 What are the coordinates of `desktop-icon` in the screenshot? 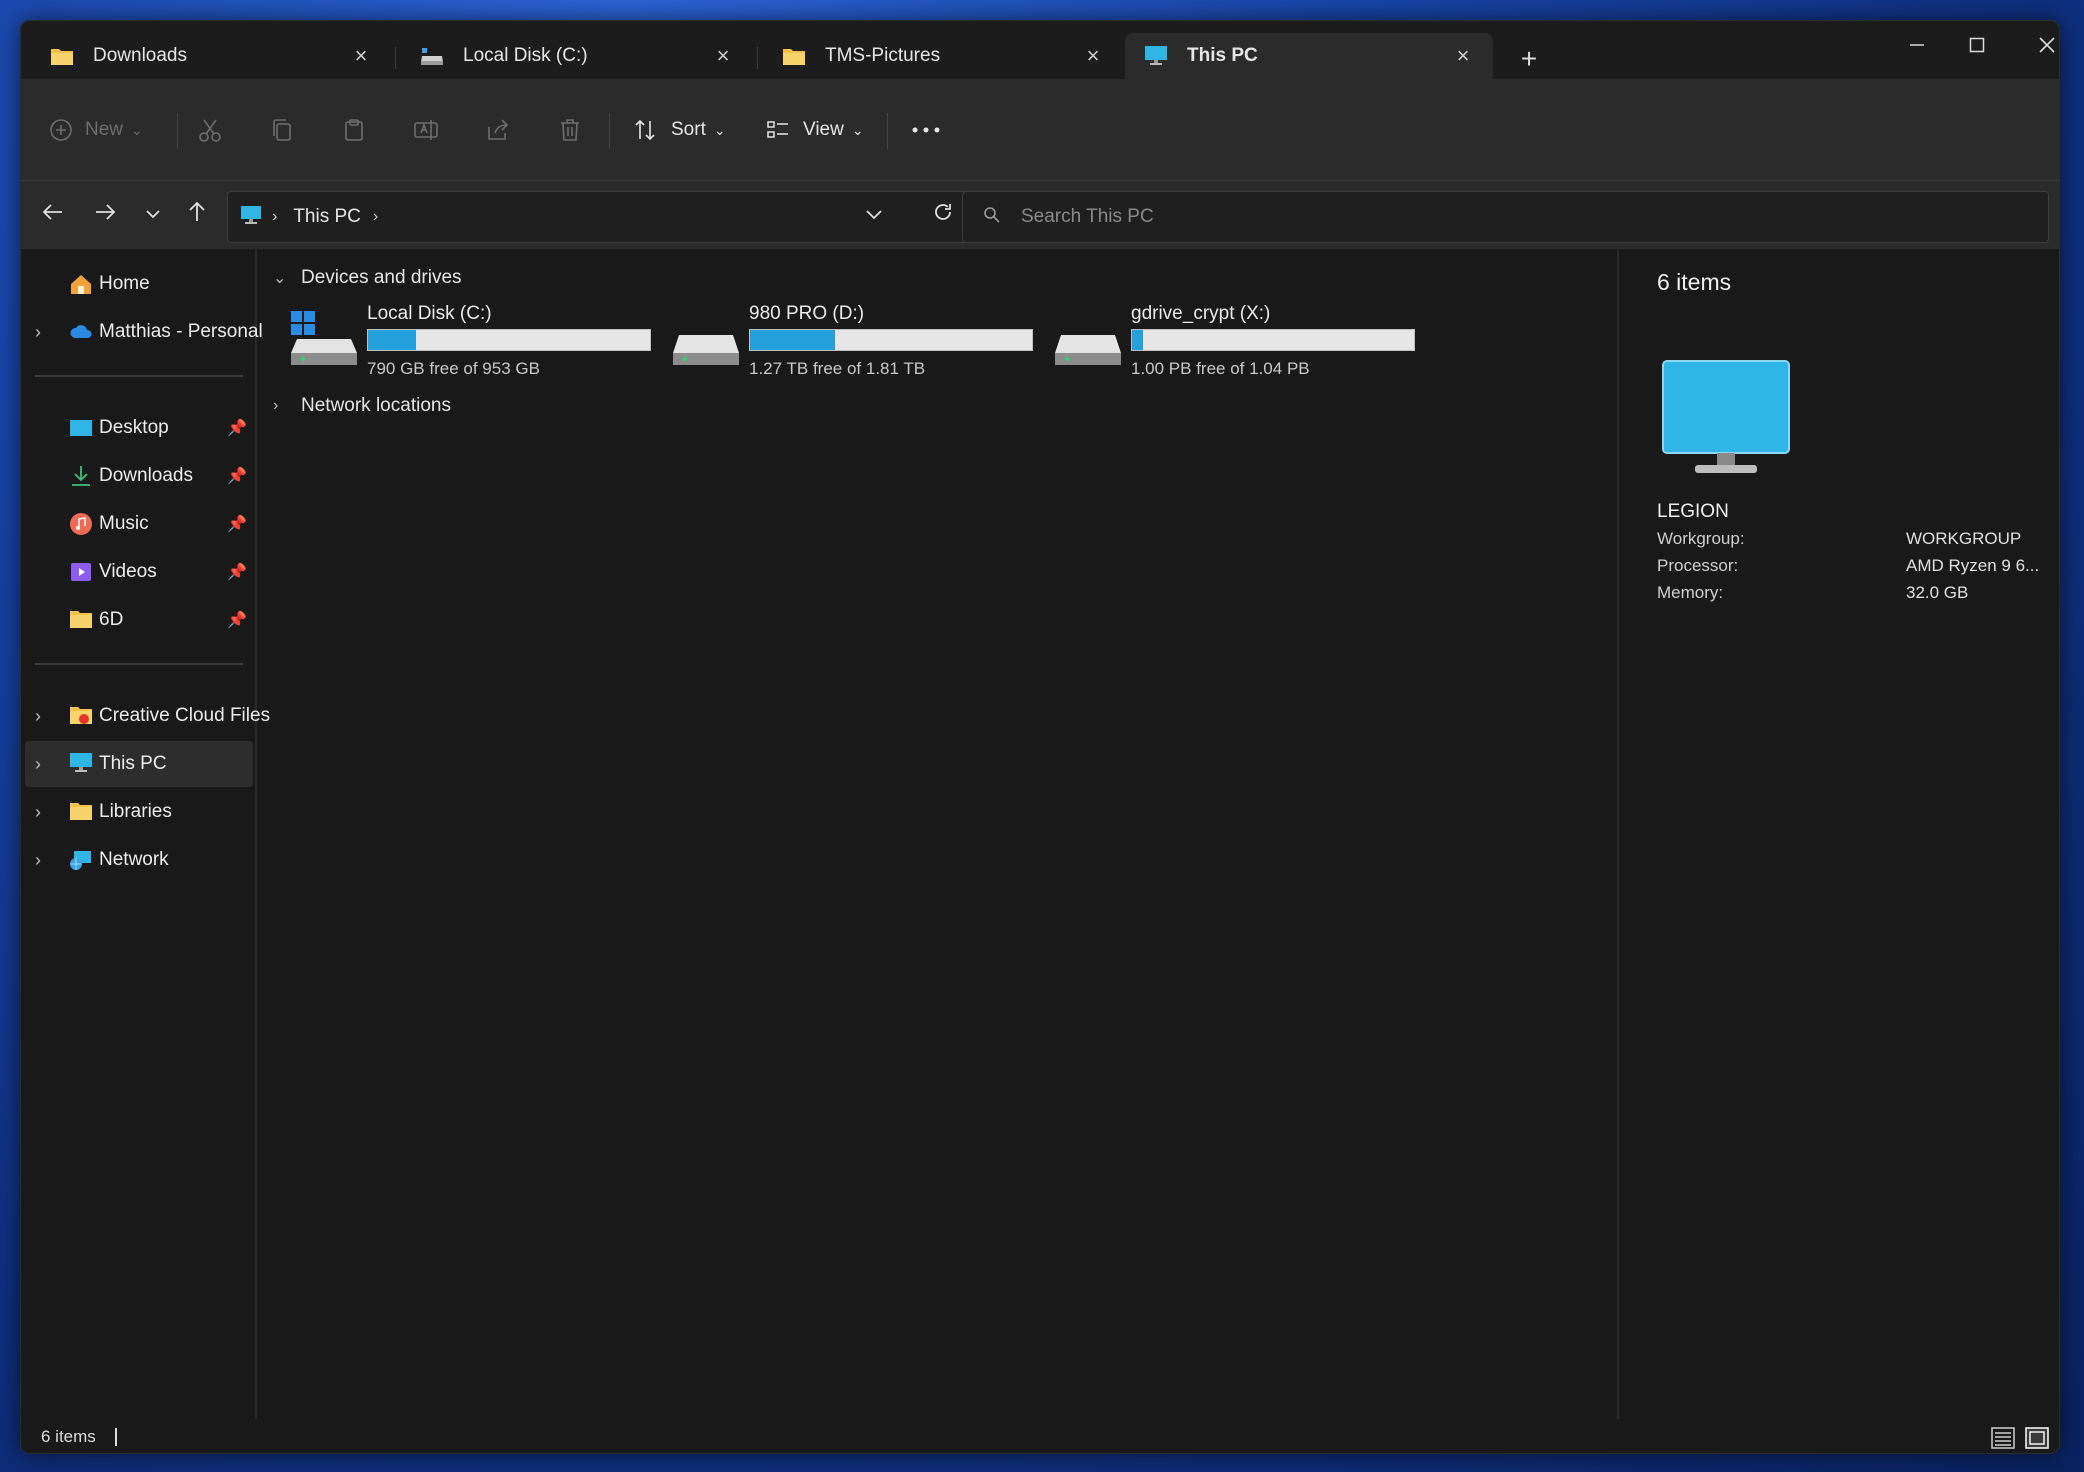 It's located at (81, 428).